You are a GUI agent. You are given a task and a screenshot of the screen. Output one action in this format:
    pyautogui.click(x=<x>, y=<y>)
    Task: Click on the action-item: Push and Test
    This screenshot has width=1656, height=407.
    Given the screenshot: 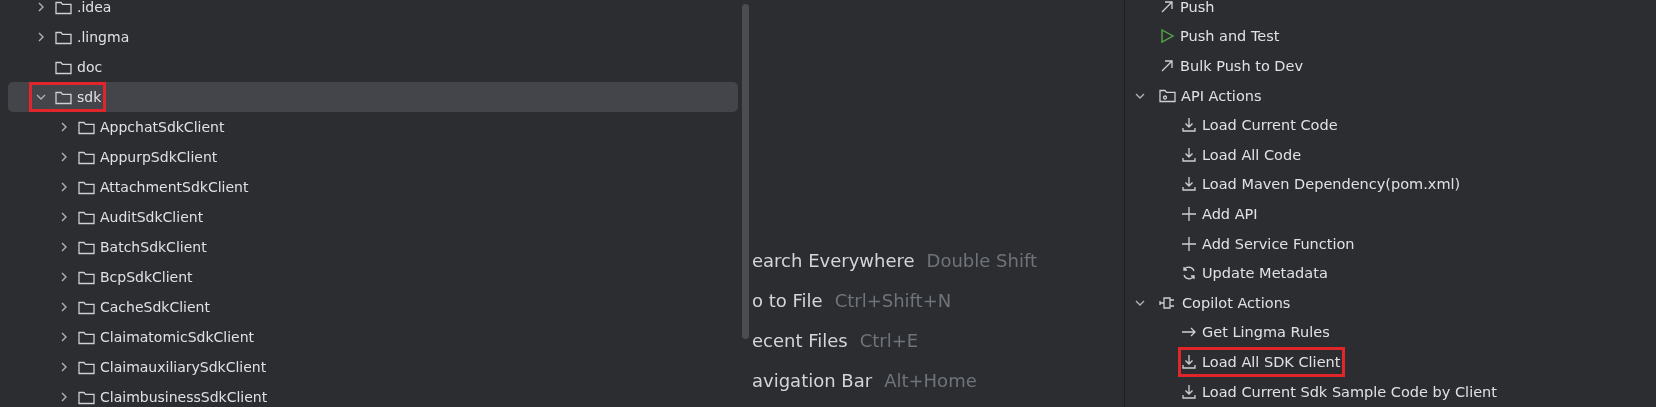 What is the action you would take?
    pyautogui.click(x=1230, y=36)
    